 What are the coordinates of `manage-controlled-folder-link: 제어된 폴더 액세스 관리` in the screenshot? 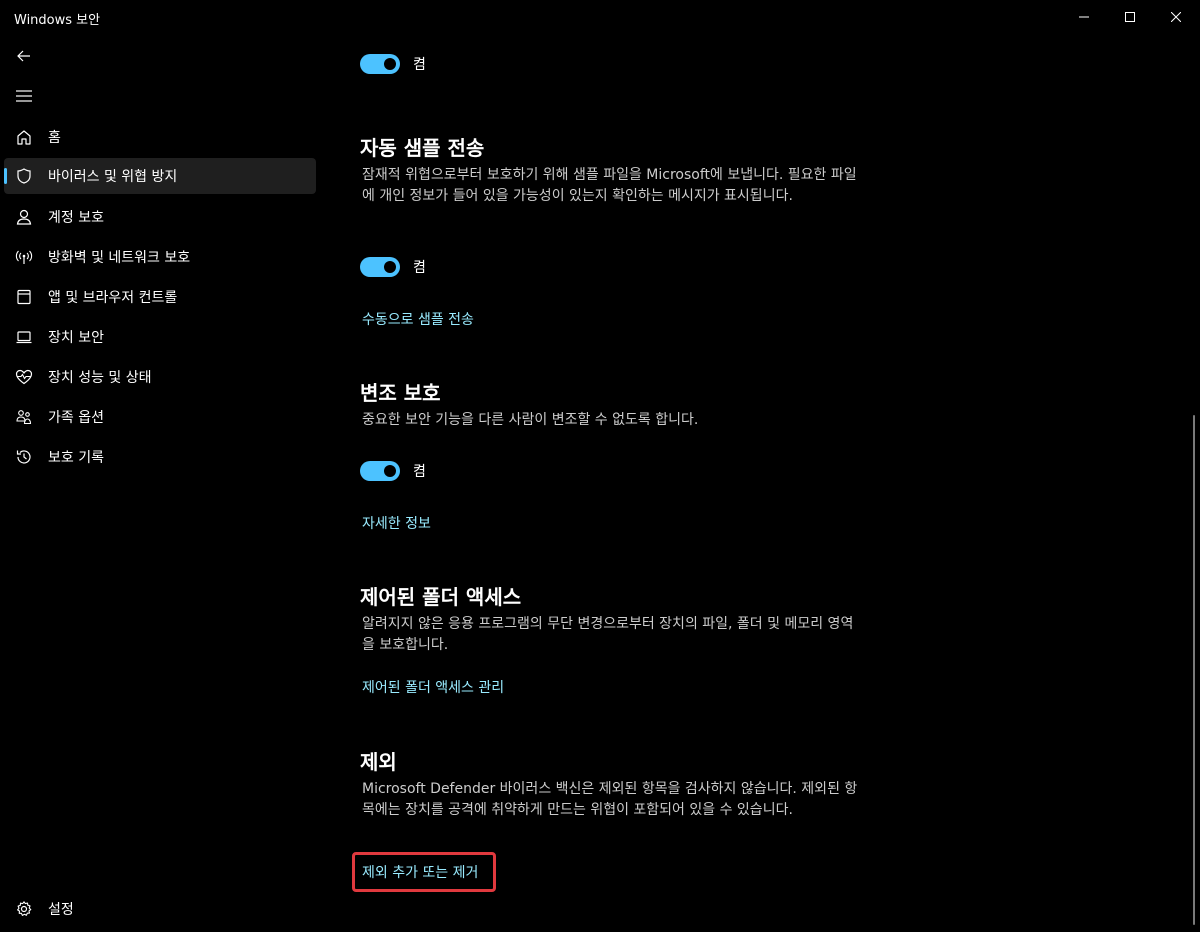 It's located at (433, 687).